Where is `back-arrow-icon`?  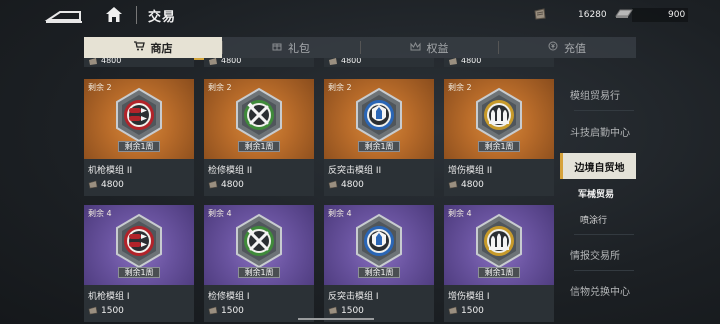
back-arrow-icon is located at coordinates (64, 16).